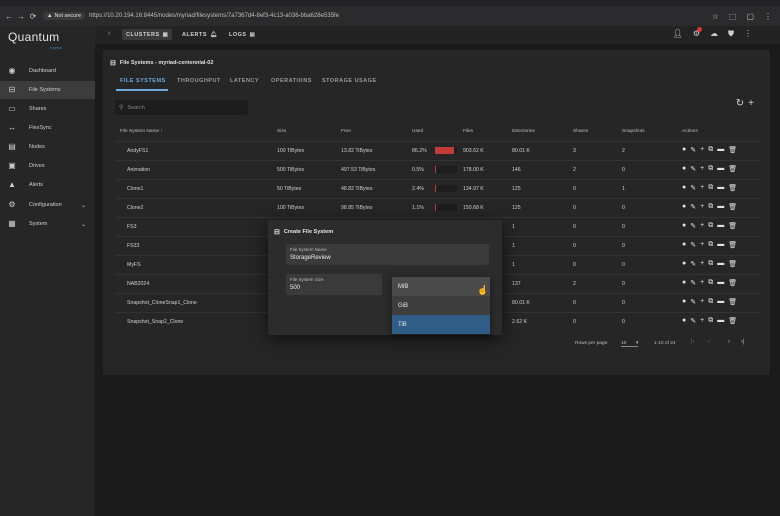  Describe the element at coordinates (281, 131) in the screenshot. I see `col-size: Size` at that location.